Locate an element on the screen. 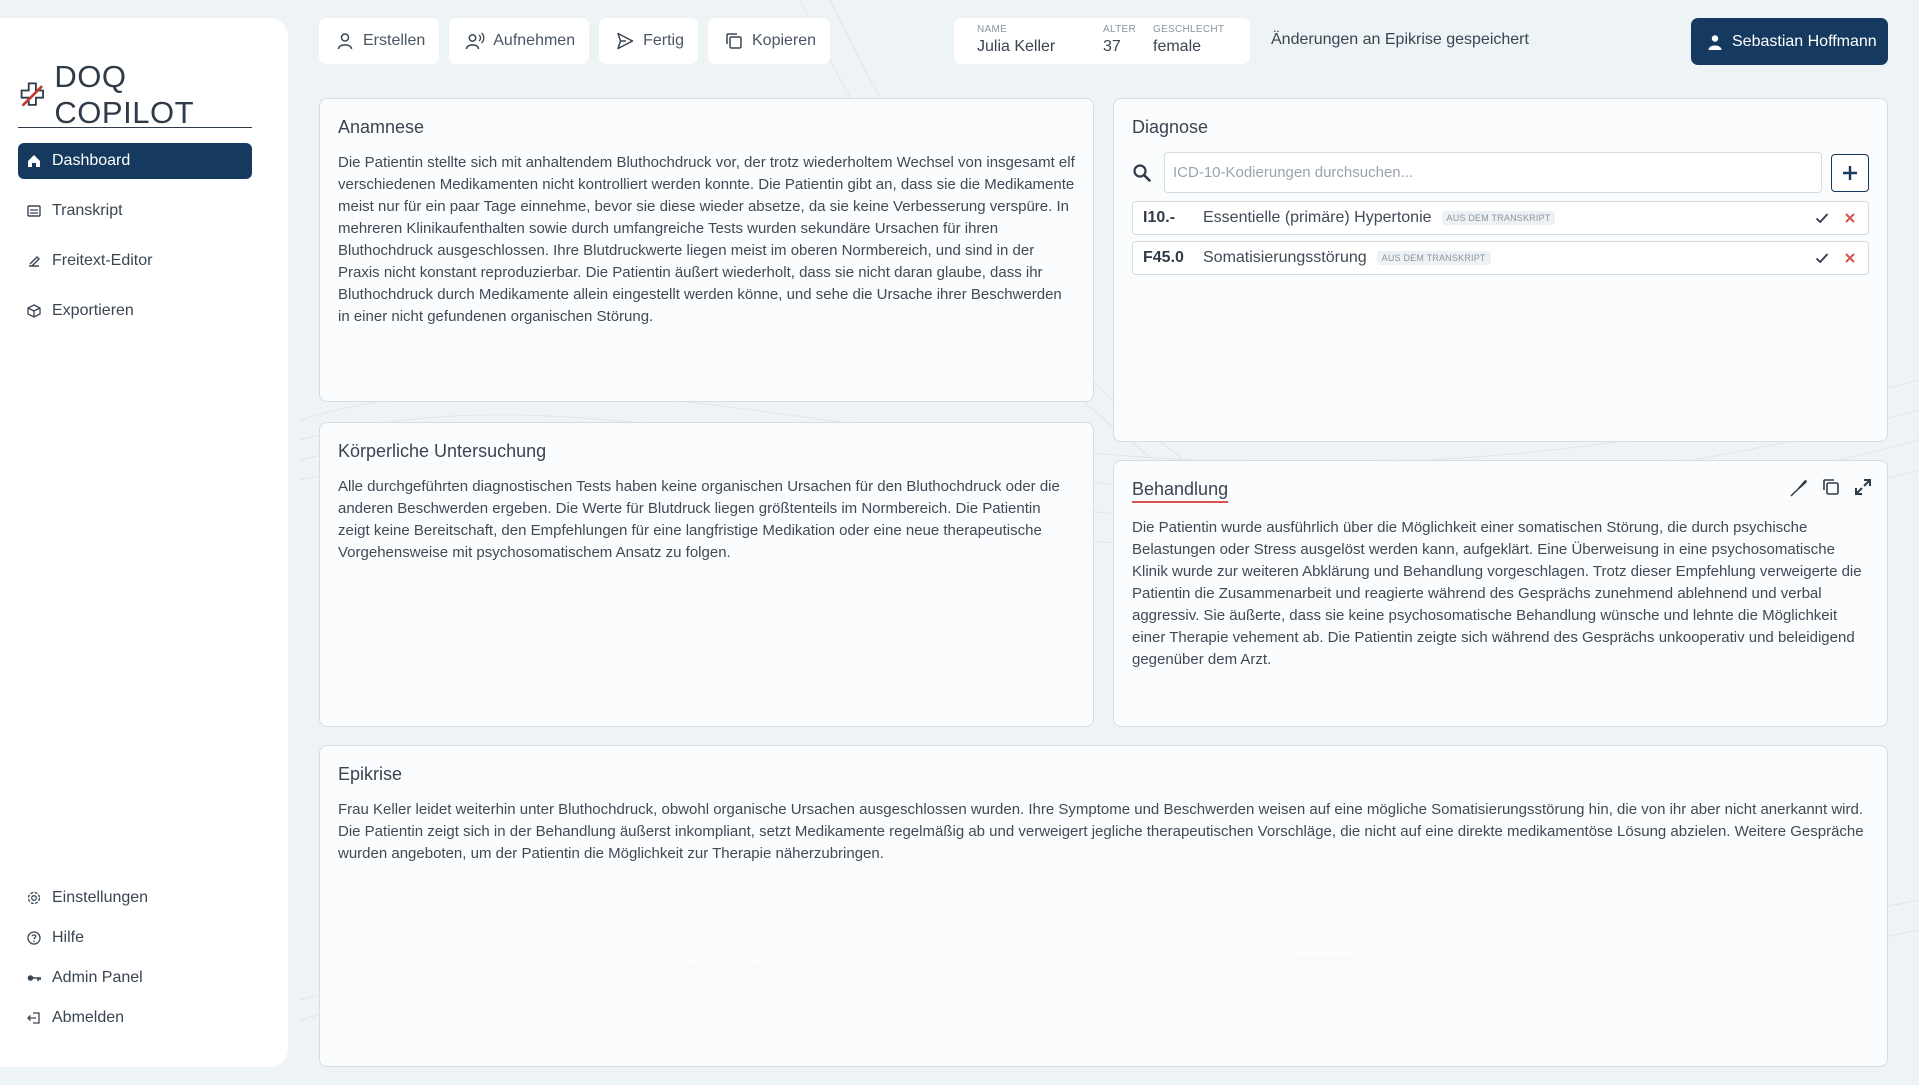 The width and height of the screenshot is (1919, 1085). logout-icon is located at coordinates (34, 1018).